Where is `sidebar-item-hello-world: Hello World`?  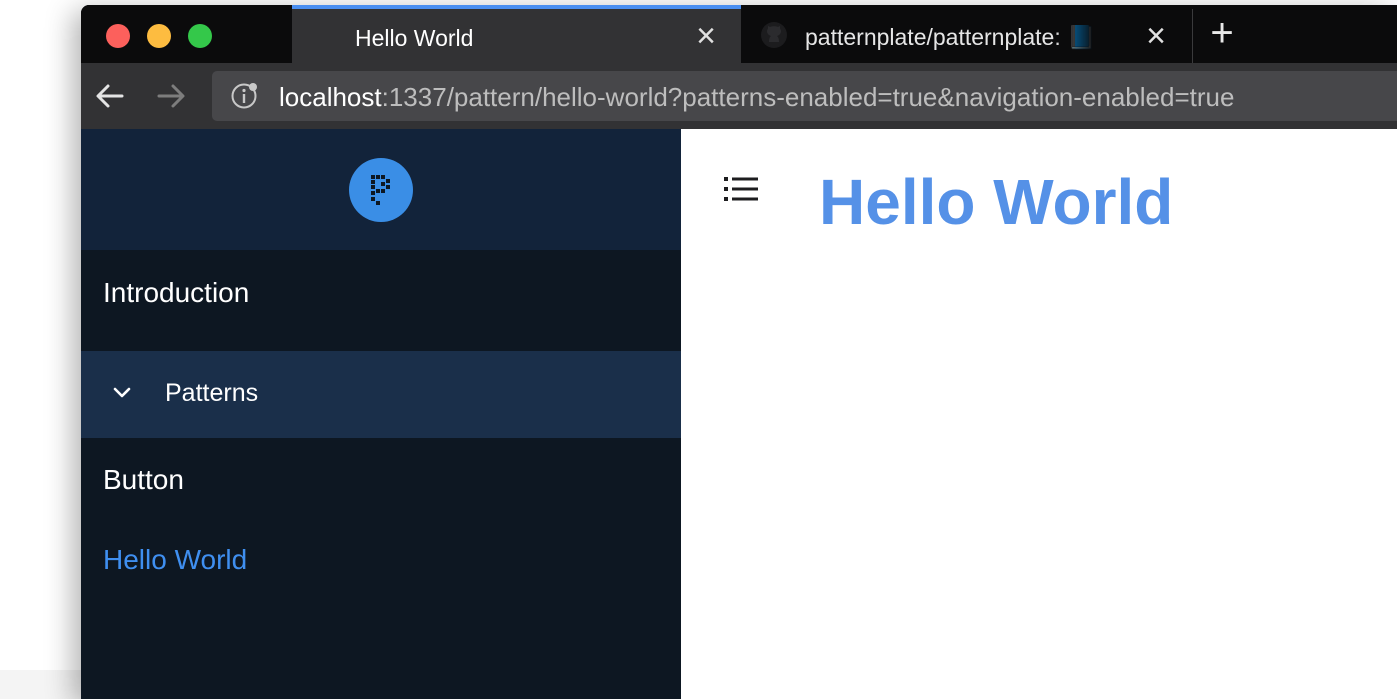
sidebar-item-hello-world: Hello World is located at coordinates (175, 560).